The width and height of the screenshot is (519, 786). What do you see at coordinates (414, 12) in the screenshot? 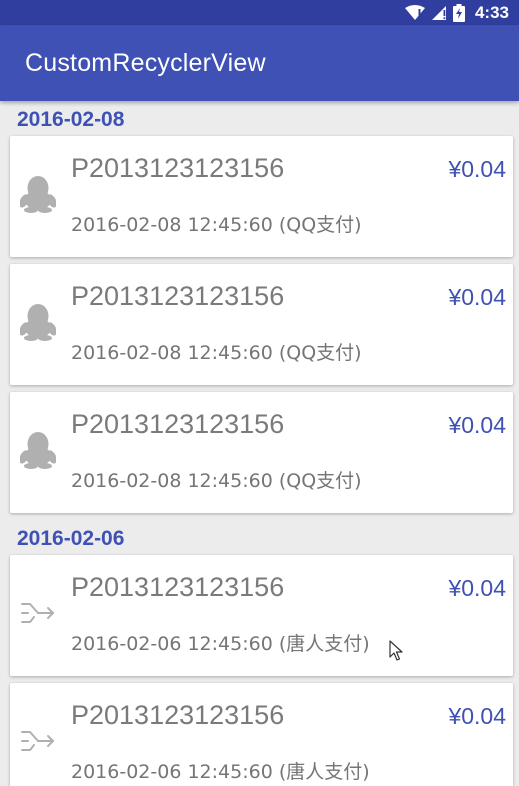
I see `wifi-icon` at bounding box center [414, 12].